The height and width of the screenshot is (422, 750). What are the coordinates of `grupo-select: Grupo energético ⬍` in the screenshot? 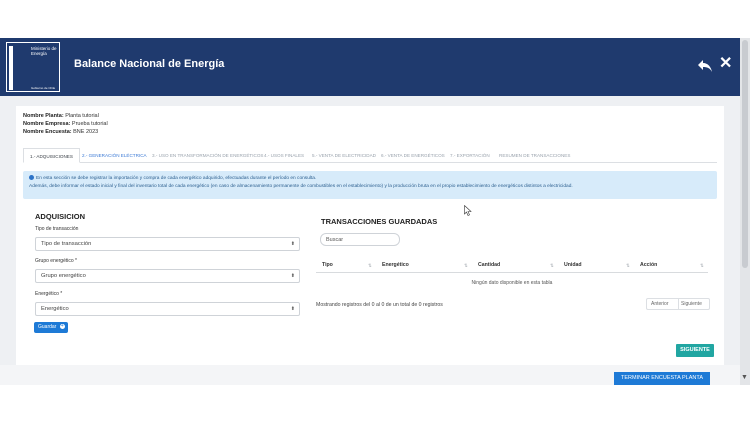 It's located at (167, 276).